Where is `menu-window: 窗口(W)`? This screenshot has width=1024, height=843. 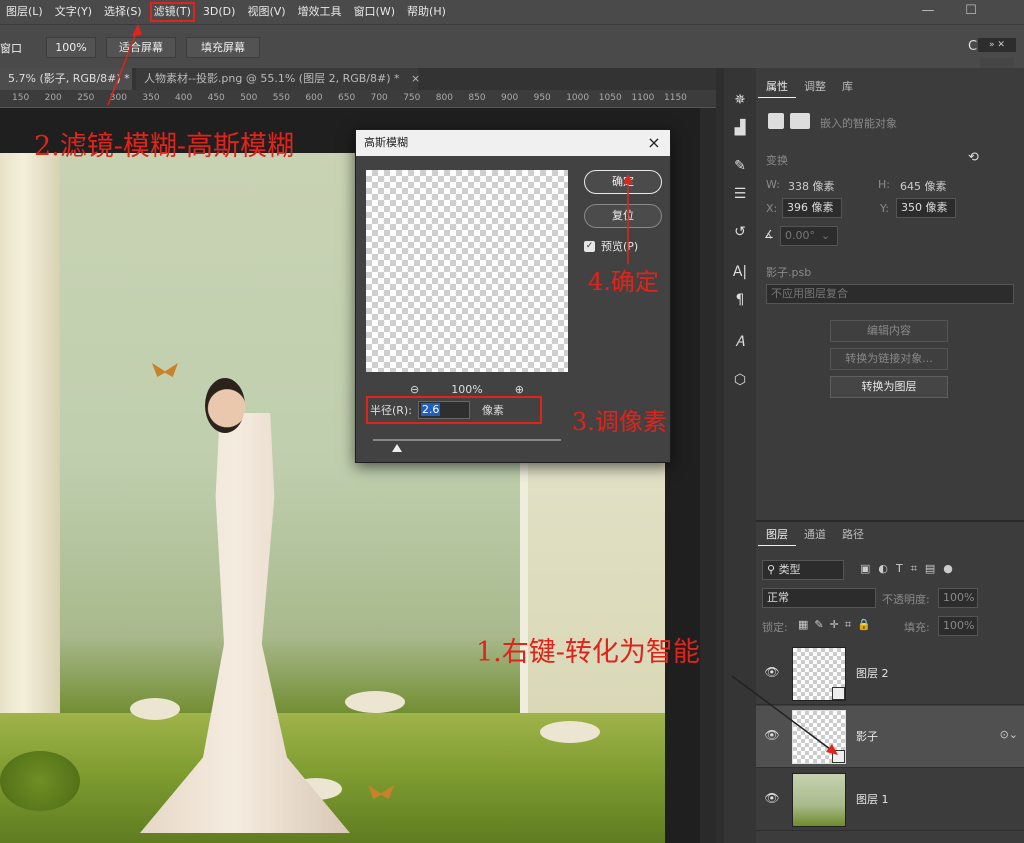 menu-window: 窗口(W) is located at coordinates (374, 12).